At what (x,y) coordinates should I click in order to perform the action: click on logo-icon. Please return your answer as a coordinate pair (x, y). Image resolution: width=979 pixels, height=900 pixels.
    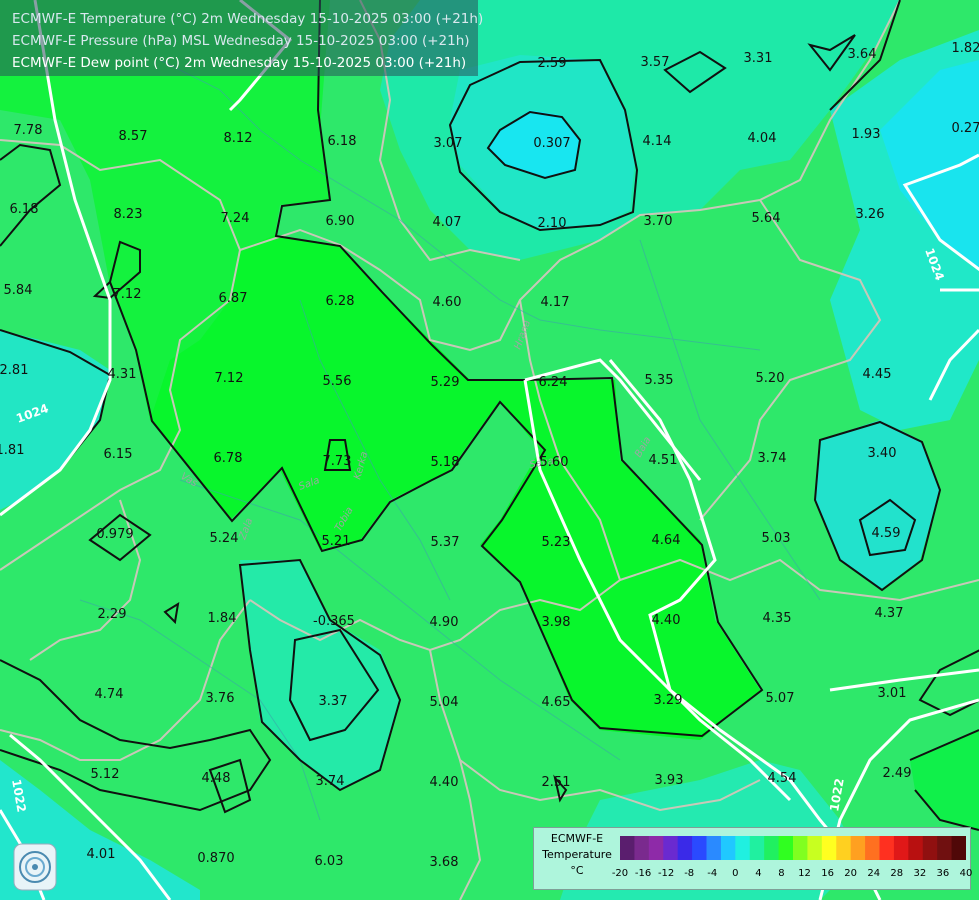
    Looking at the image, I should click on (35, 867).